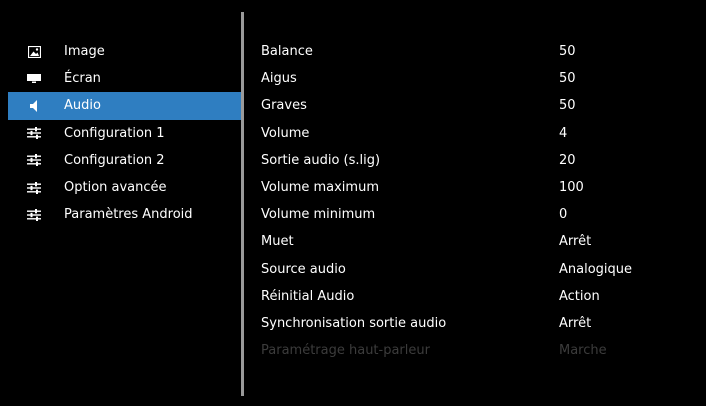  I want to click on sidebar-item-advanced-option: Option avancée, so click(124, 187).